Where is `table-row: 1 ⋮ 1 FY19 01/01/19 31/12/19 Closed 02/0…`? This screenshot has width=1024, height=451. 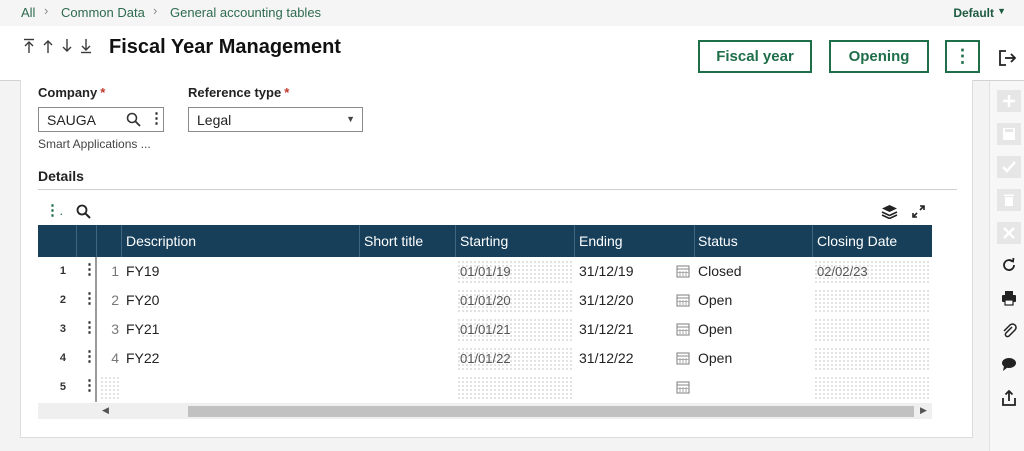
table-row: 1 ⋮ 1 FY19 01/01/19 31/12/19 Closed 02/0… is located at coordinates (485, 271).